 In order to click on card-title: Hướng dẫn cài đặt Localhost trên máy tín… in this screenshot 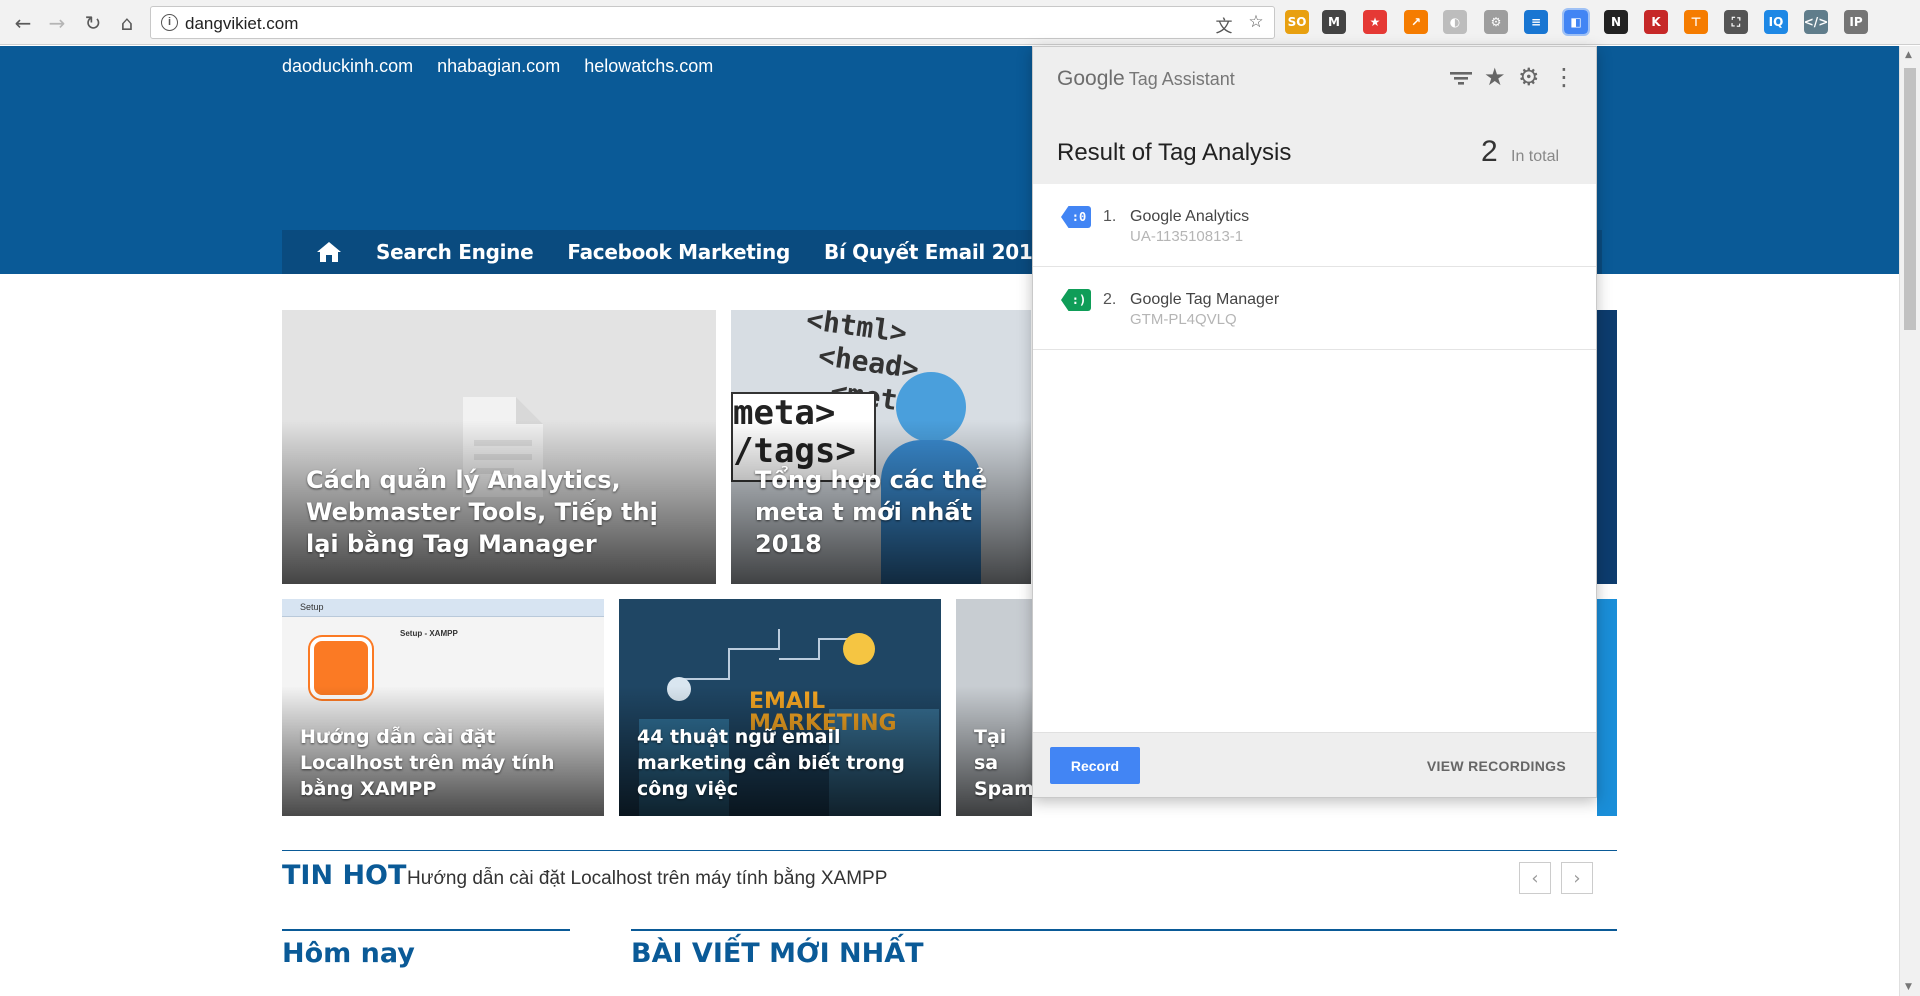, I will do `click(442, 763)`.